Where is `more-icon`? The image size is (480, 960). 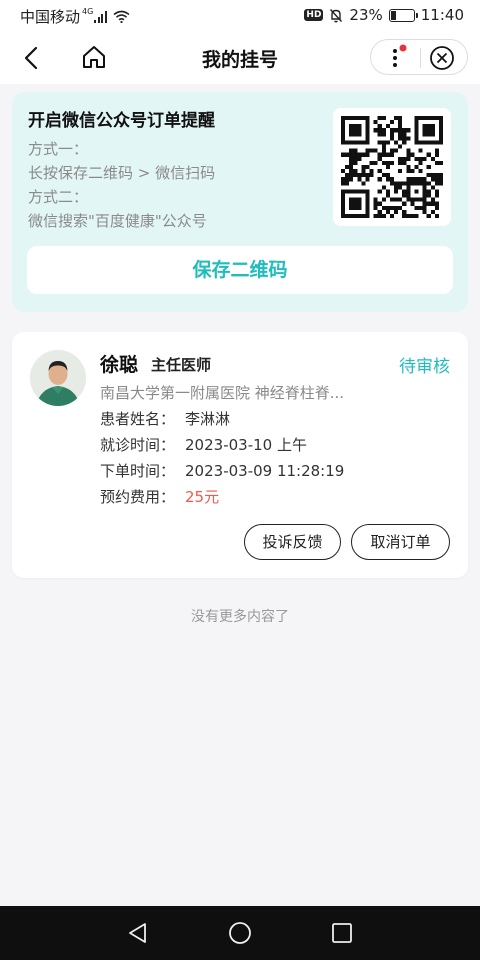
more-icon is located at coordinates (397, 58).